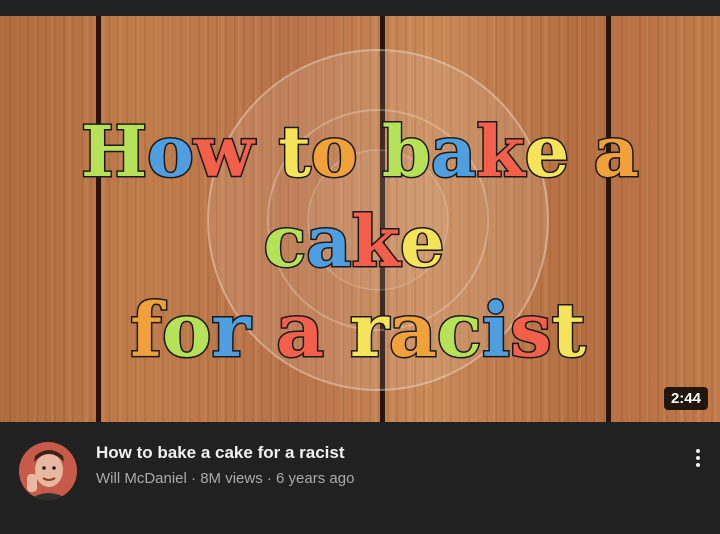 Image resolution: width=720 pixels, height=534 pixels. I want to click on channel-name: Will McDaniel, so click(141, 478).